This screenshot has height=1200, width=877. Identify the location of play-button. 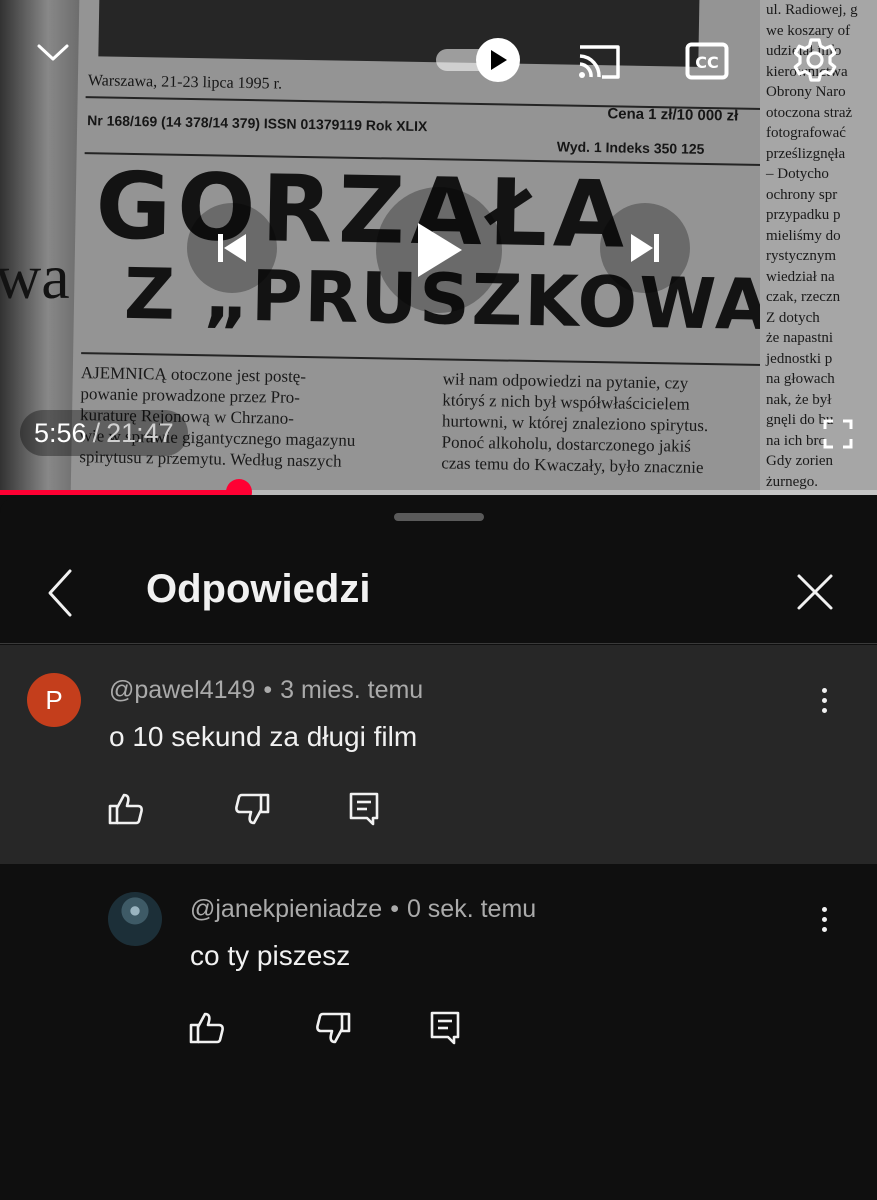
(439, 250).